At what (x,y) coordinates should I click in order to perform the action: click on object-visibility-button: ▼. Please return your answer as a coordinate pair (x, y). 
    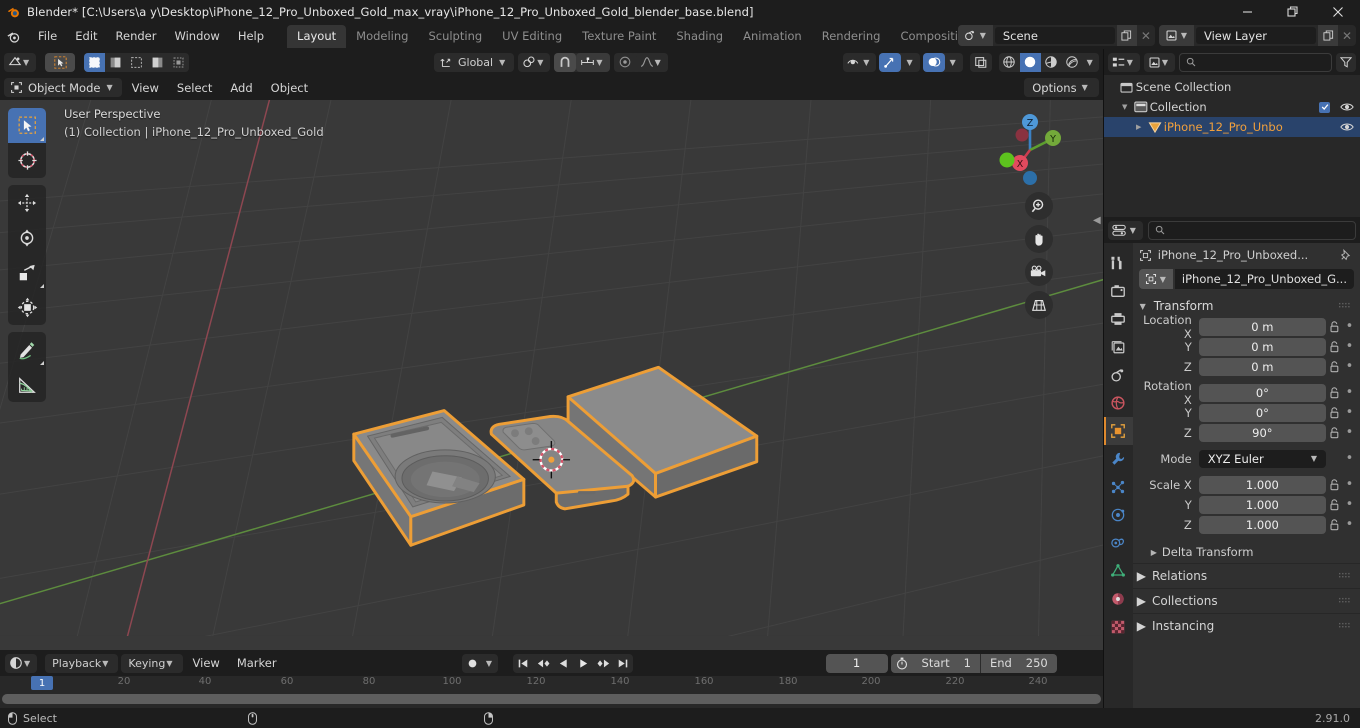
    Looking at the image, I should click on (860, 62).